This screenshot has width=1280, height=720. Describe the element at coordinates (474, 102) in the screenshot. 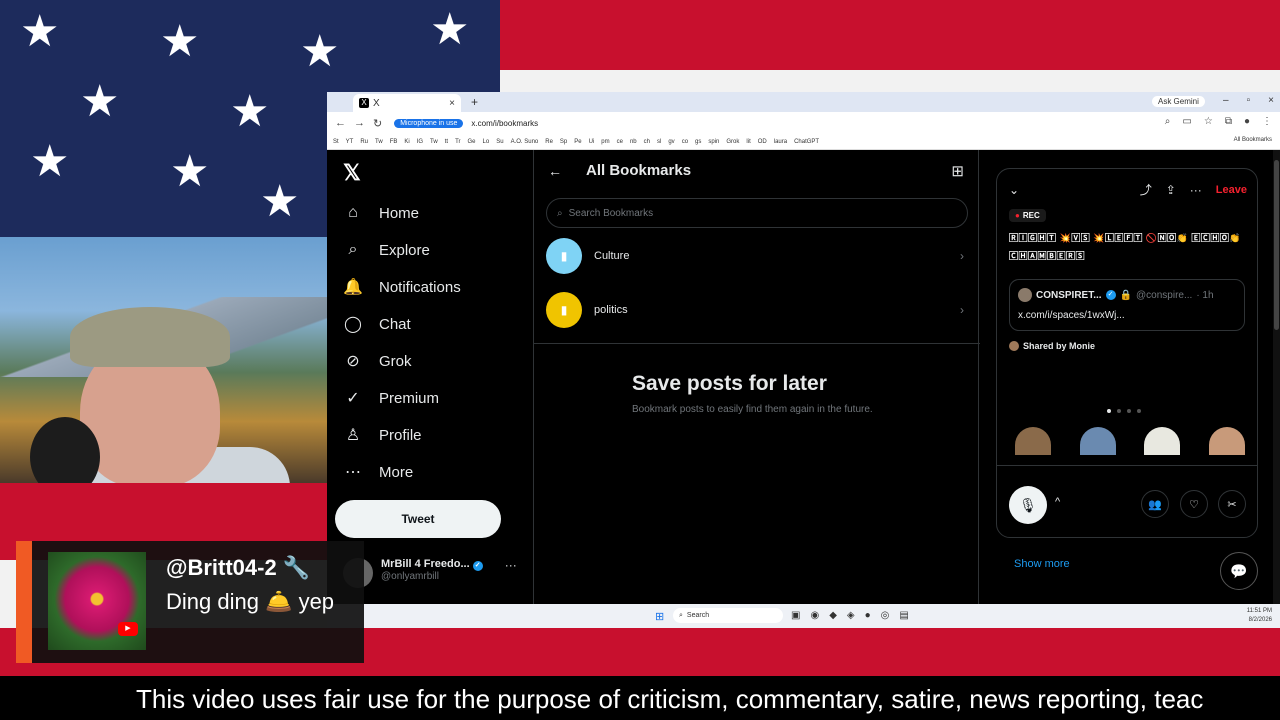

I see `new-tab-button: +` at that location.